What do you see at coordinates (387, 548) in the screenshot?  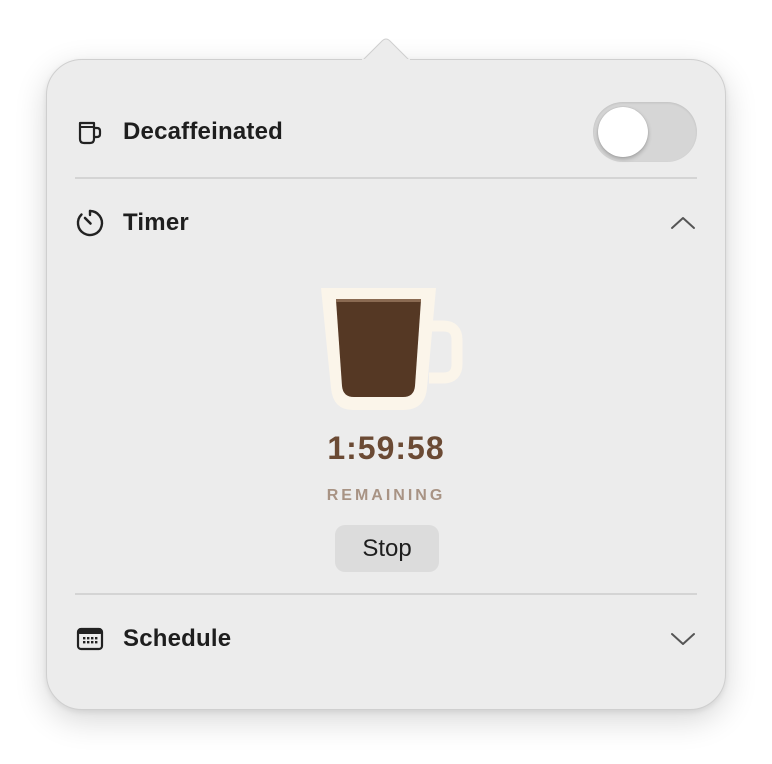 I see `stop-button: Stop` at bounding box center [387, 548].